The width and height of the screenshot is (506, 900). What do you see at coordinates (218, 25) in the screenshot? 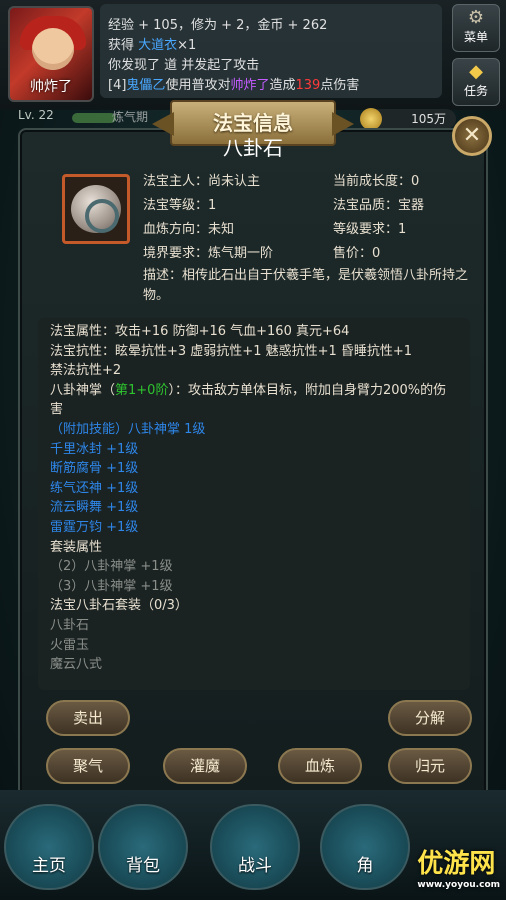
I see `chat-line: 经验 + 105，修为 + 2，金币 + 262` at bounding box center [218, 25].